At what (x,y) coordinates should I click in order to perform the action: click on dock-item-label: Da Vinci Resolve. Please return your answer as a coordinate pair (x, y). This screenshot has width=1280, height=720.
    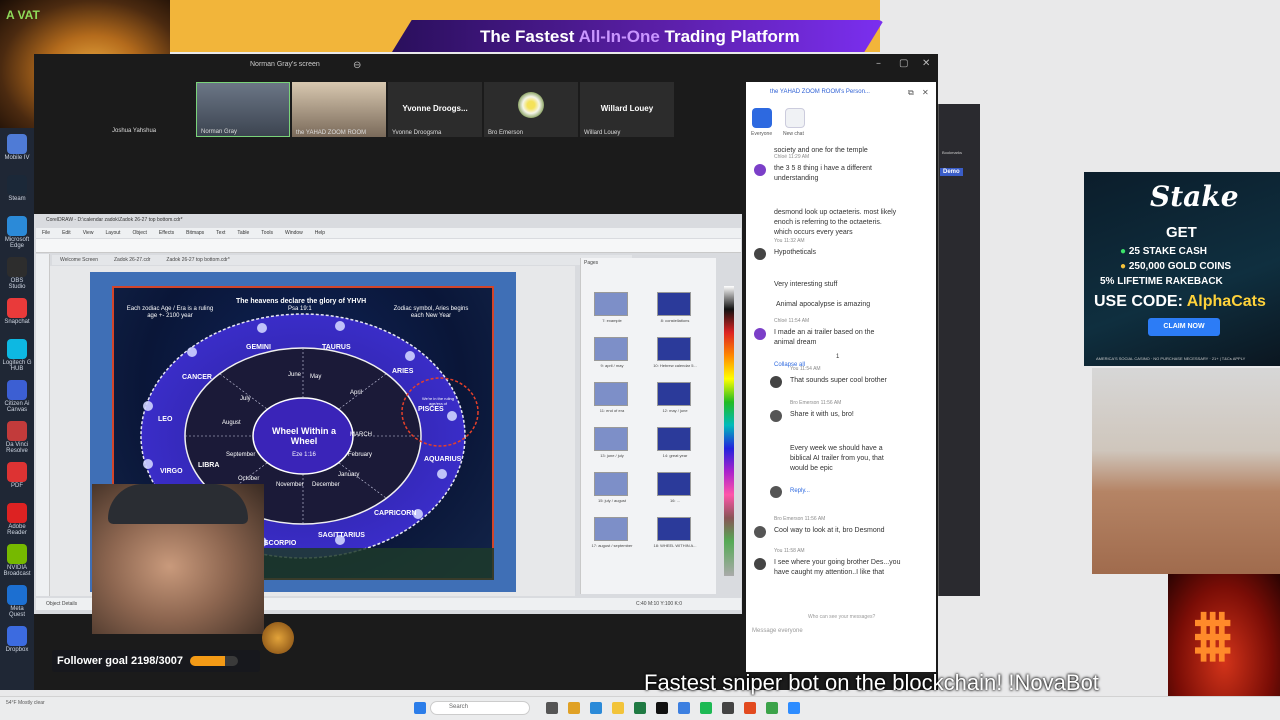
    Looking at the image, I should click on (17, 448).